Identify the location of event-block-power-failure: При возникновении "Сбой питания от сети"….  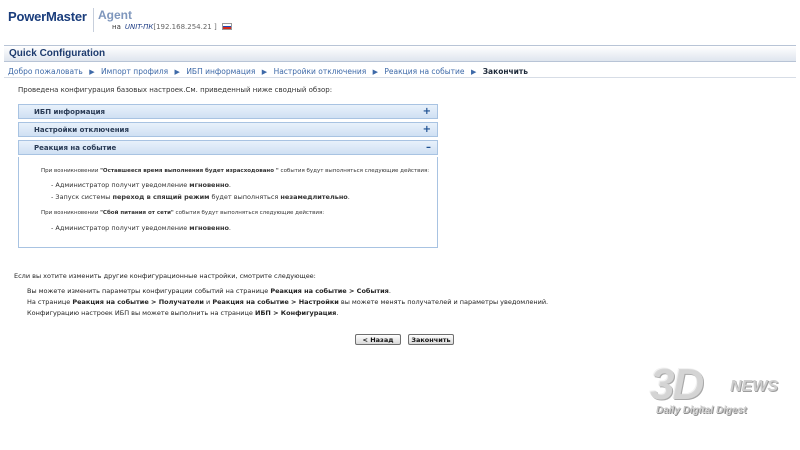
(182, 213).